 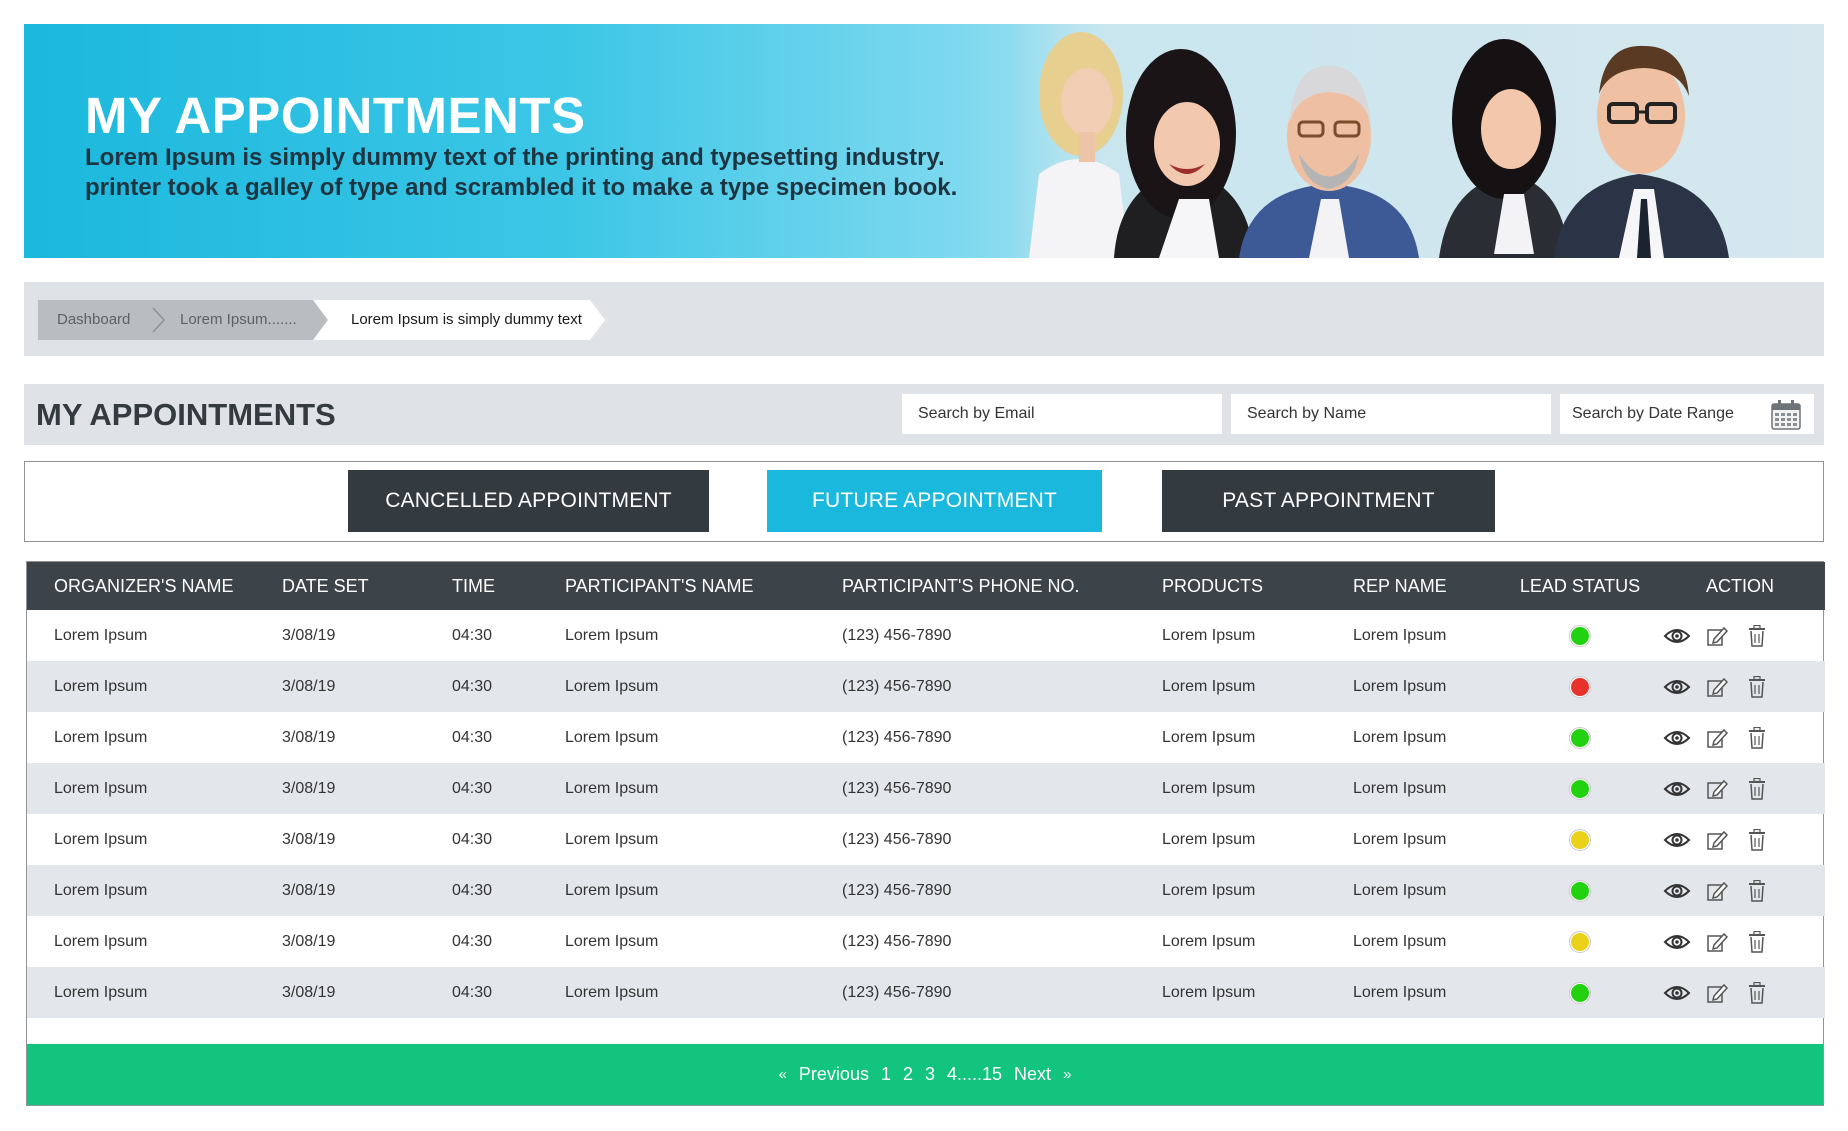 I want to click on chevrons-left-icon: «, so click(x=783, y=1074).